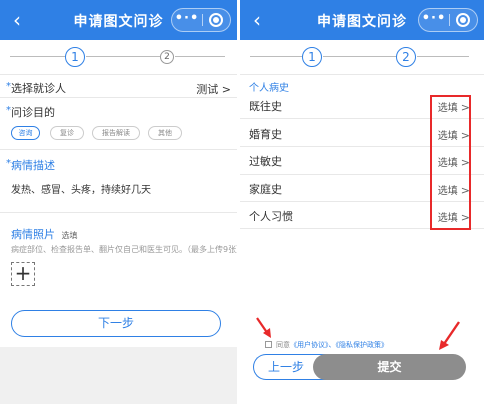 Image resolution: width=484 pixels, height=404 pixels. What do you see at coordinates (167, 57) in the screenshot?
I see `step-2: 2` at bounding box center [167, 57].